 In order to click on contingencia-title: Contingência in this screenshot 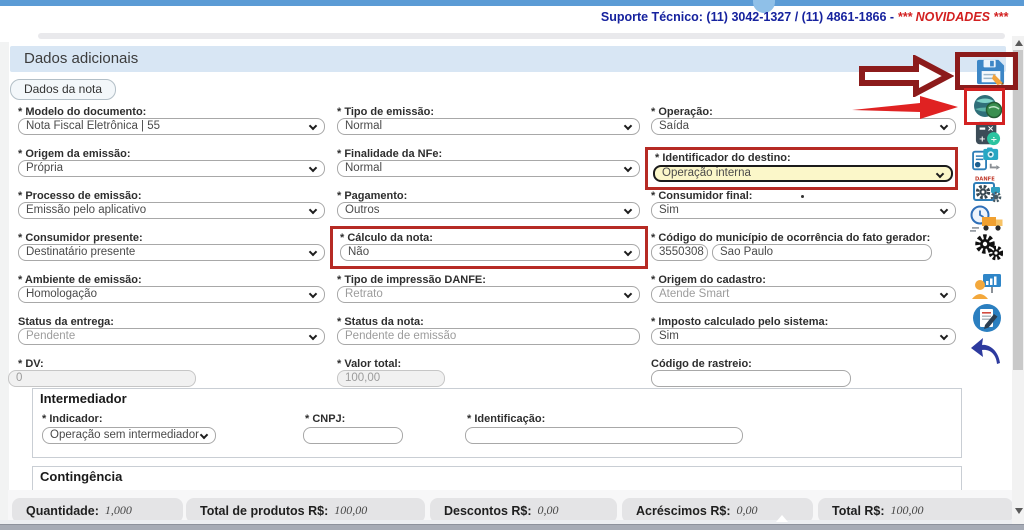, I will do `click(81, 476)`.